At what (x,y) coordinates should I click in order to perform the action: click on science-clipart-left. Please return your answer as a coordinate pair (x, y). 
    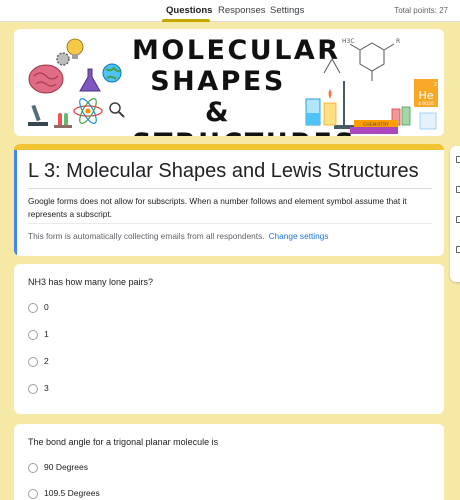
    Looking at the image, I should click on (76, 83).